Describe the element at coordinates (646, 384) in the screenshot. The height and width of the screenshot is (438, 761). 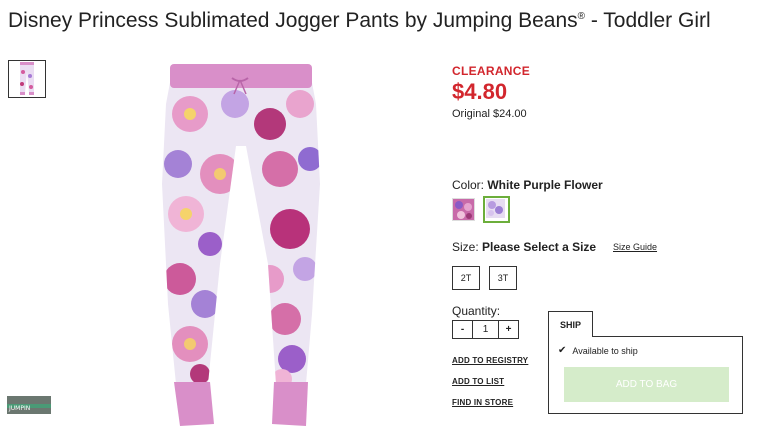
I see `add-to-bag-button: ADD TO BAG` at that location.